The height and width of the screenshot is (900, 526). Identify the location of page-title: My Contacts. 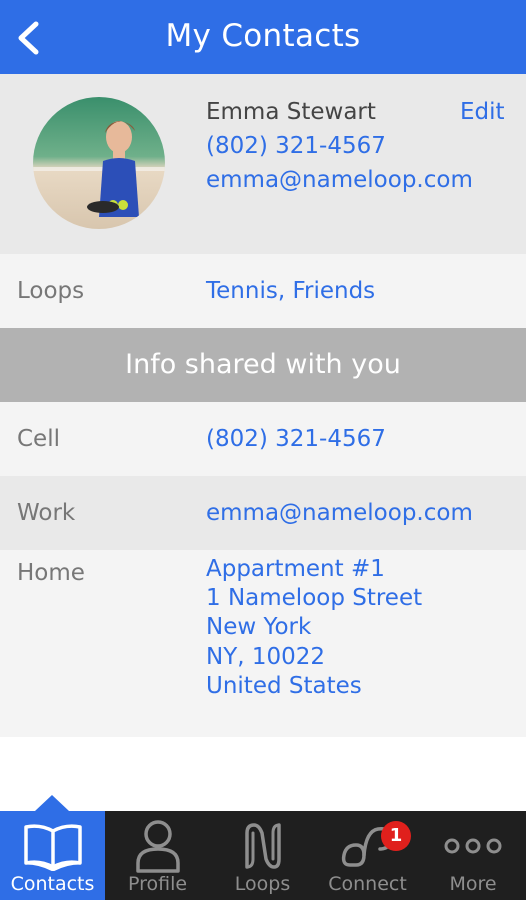
(263, 36).